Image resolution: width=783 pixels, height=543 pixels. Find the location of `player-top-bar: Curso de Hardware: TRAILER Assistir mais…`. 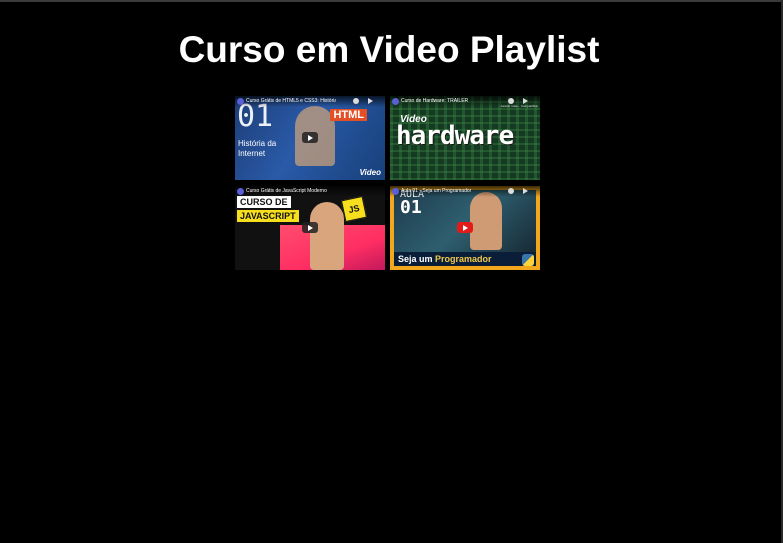

player-top-bar: Curso de Hardware: TRAILER Assistir mais… is located at coordinates (465, 102).